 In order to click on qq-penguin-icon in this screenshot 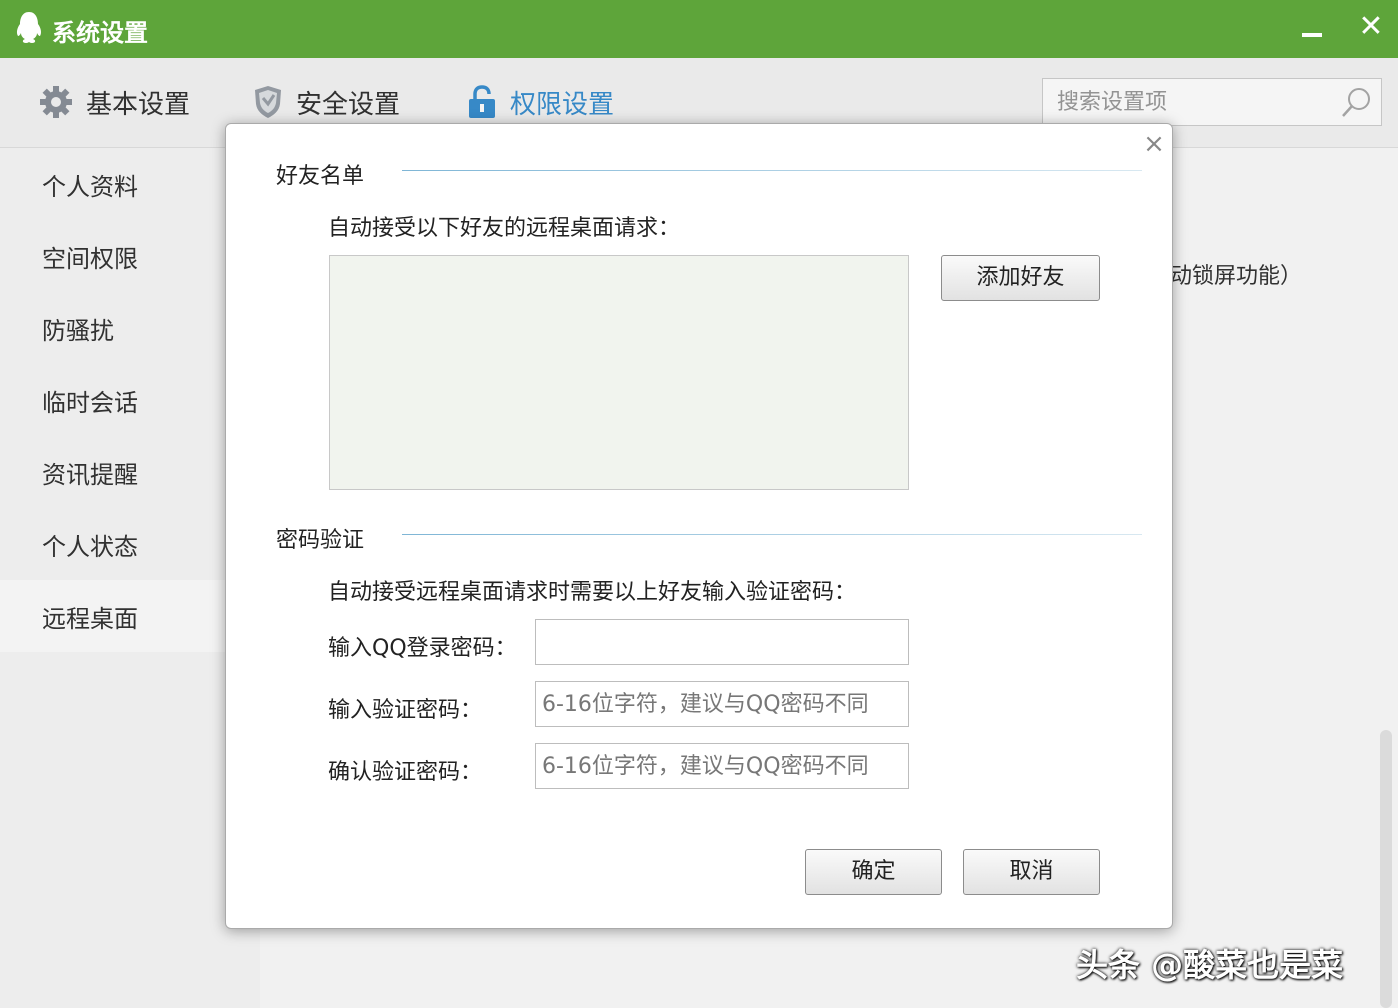, I will do `click(29, 27)`.